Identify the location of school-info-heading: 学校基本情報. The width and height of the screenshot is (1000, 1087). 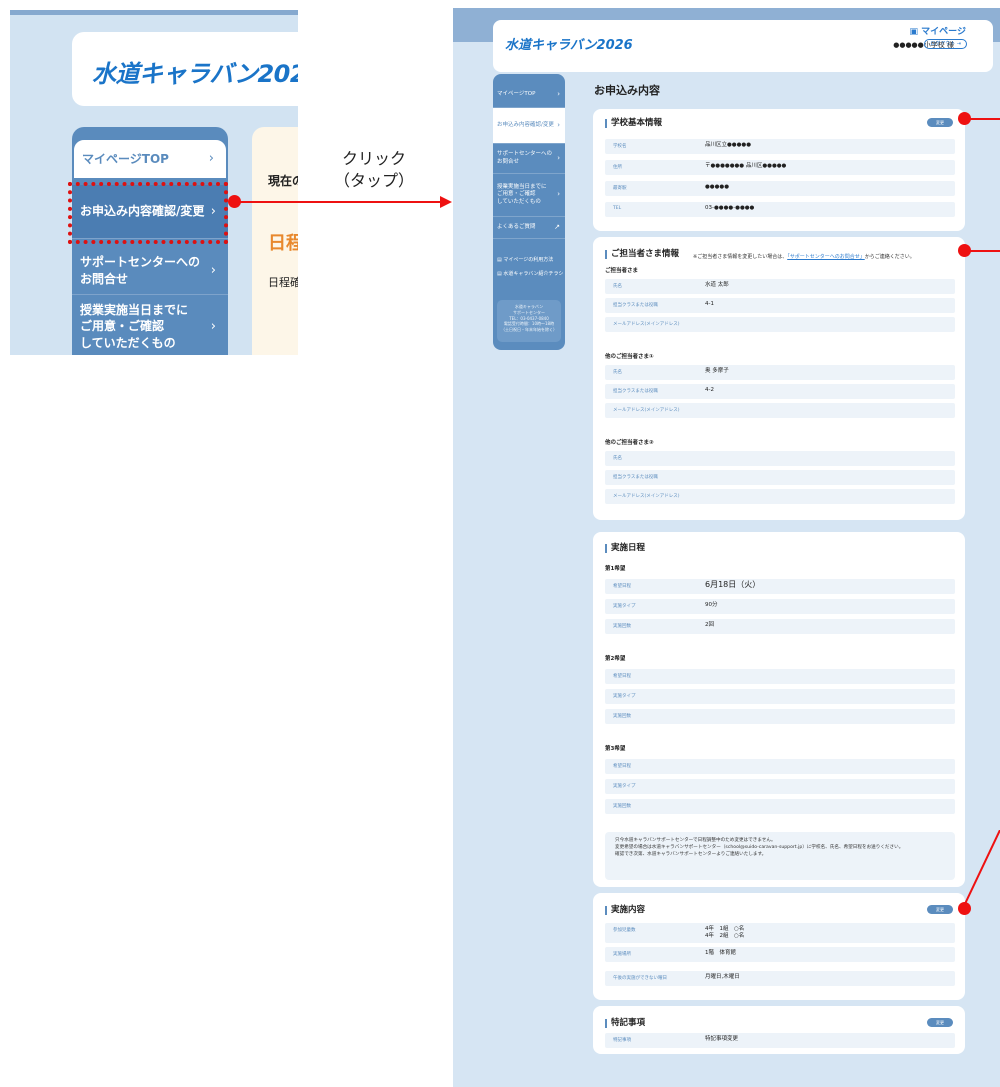
(633, 123).